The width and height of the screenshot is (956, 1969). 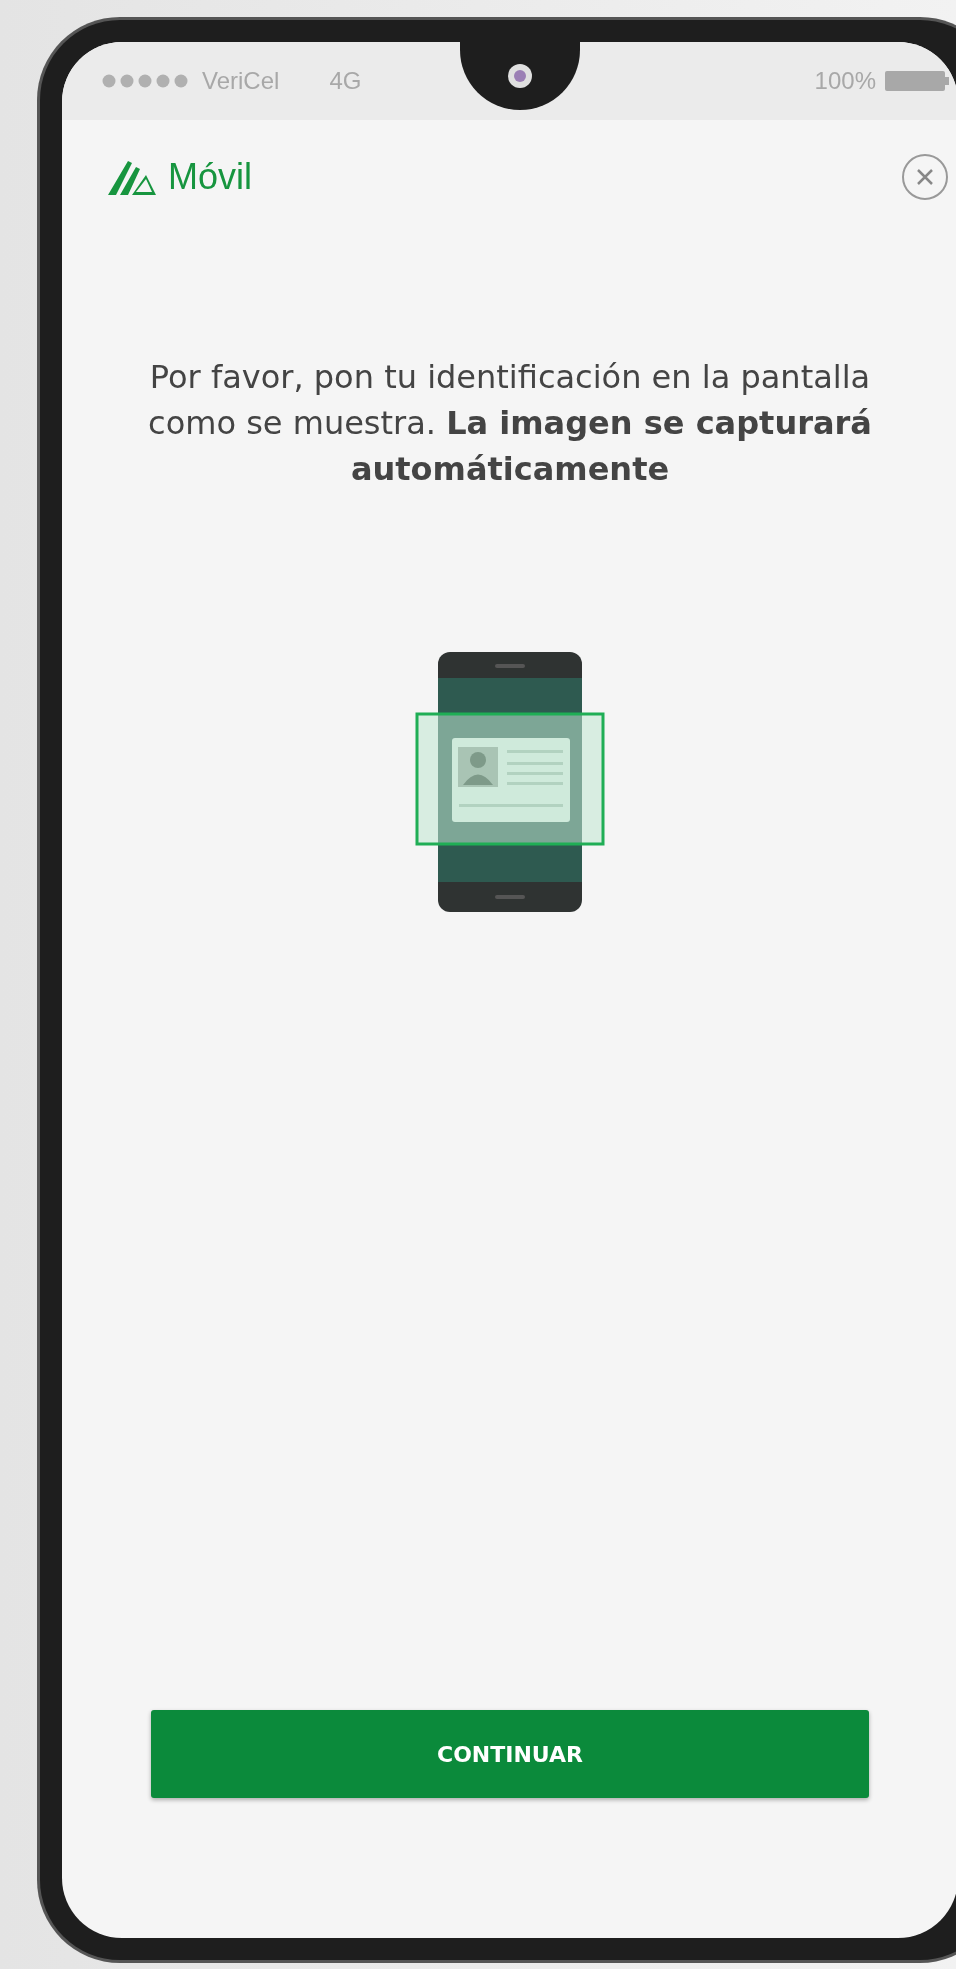 What do you see at coordinates (210, 177) in the screenshot?
I see `brand-name: Móvil` at bounding box center [210, 177].